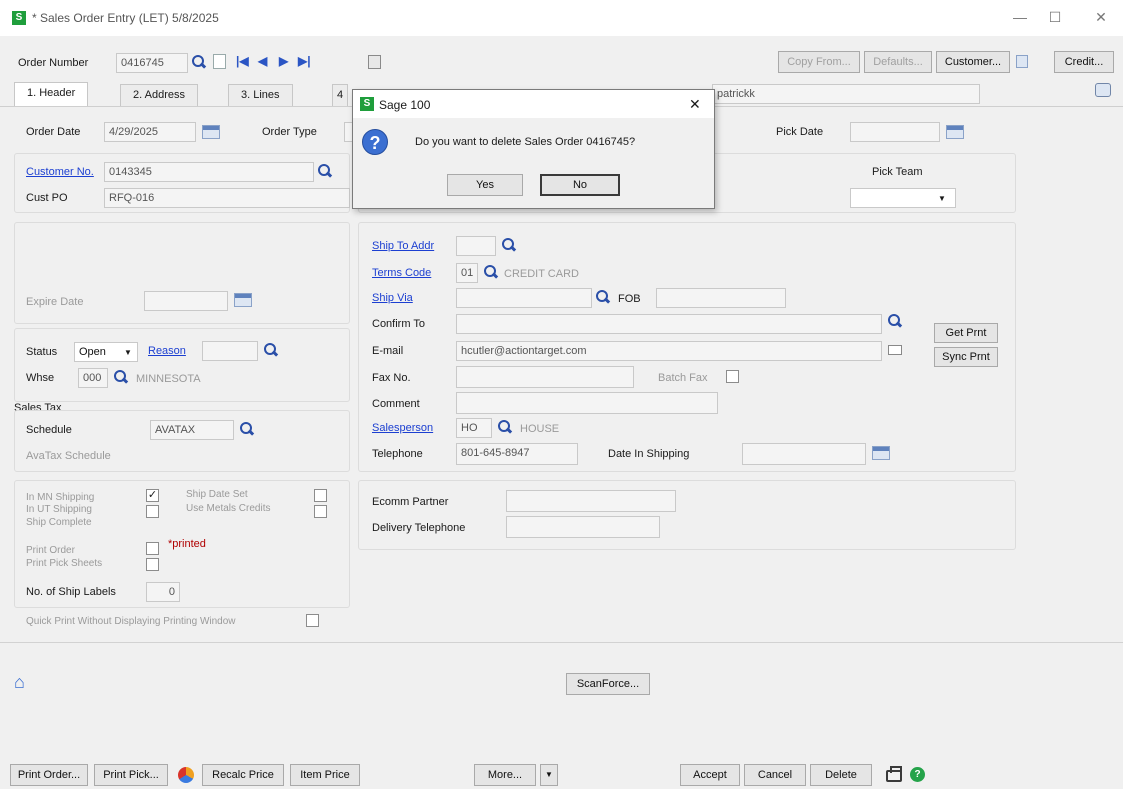 The width and height of the screenshot is (1123, 789). Describe the element at coordinates (966, 357) in the screenshot. I see `sync-prnt-button: Sync Prnt` at that location.